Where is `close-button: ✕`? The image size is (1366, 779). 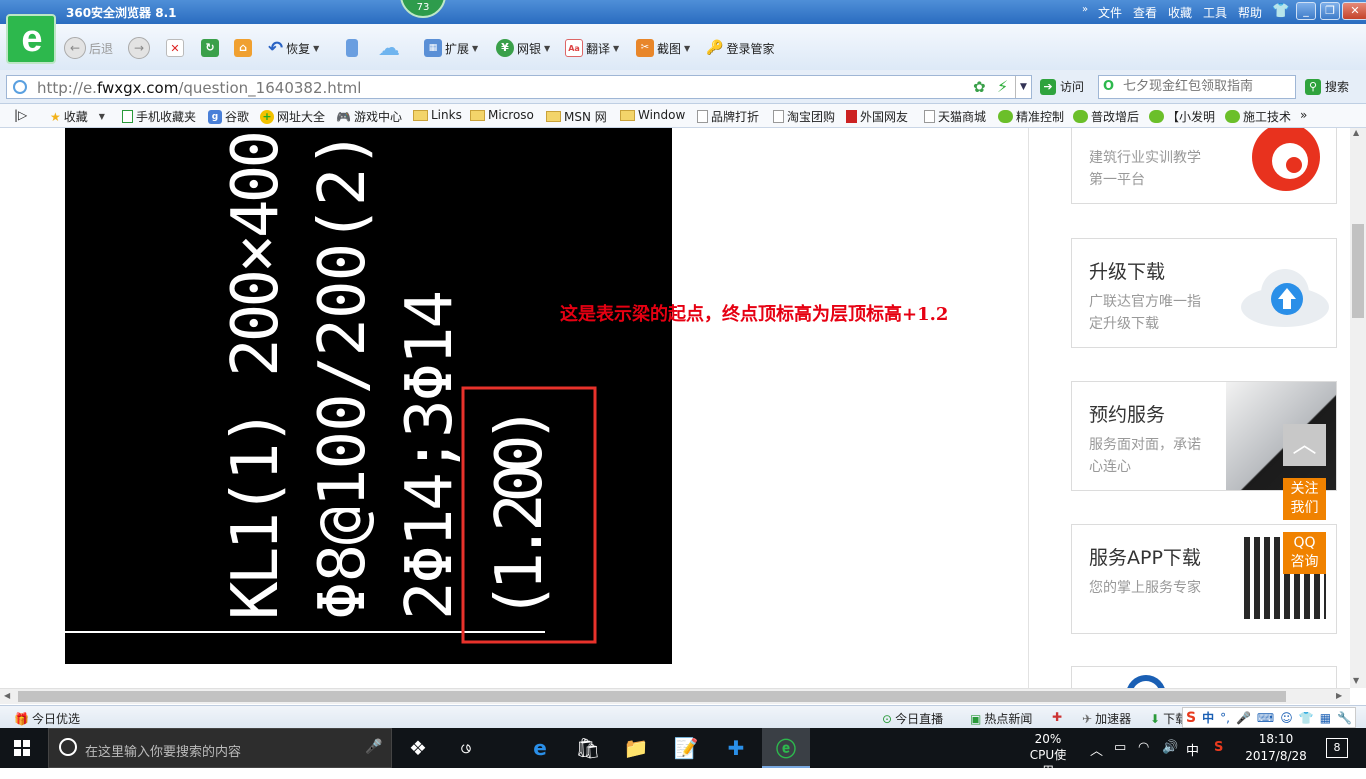
close-button: ✕ is located at coordinates (1354, 11).